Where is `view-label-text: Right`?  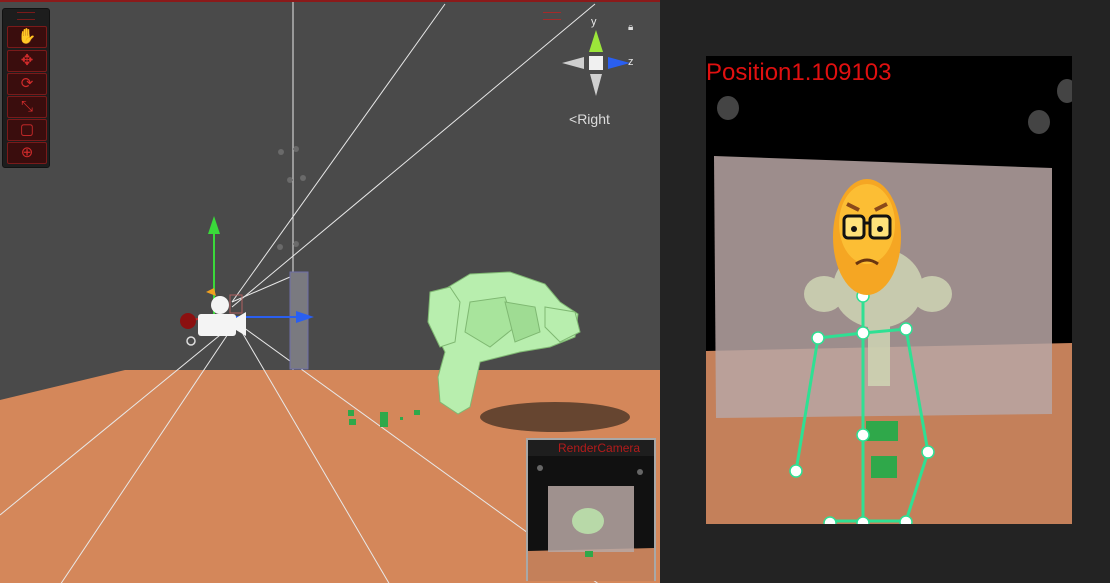
view-label-text: Right is located at coordinates (593, 119).